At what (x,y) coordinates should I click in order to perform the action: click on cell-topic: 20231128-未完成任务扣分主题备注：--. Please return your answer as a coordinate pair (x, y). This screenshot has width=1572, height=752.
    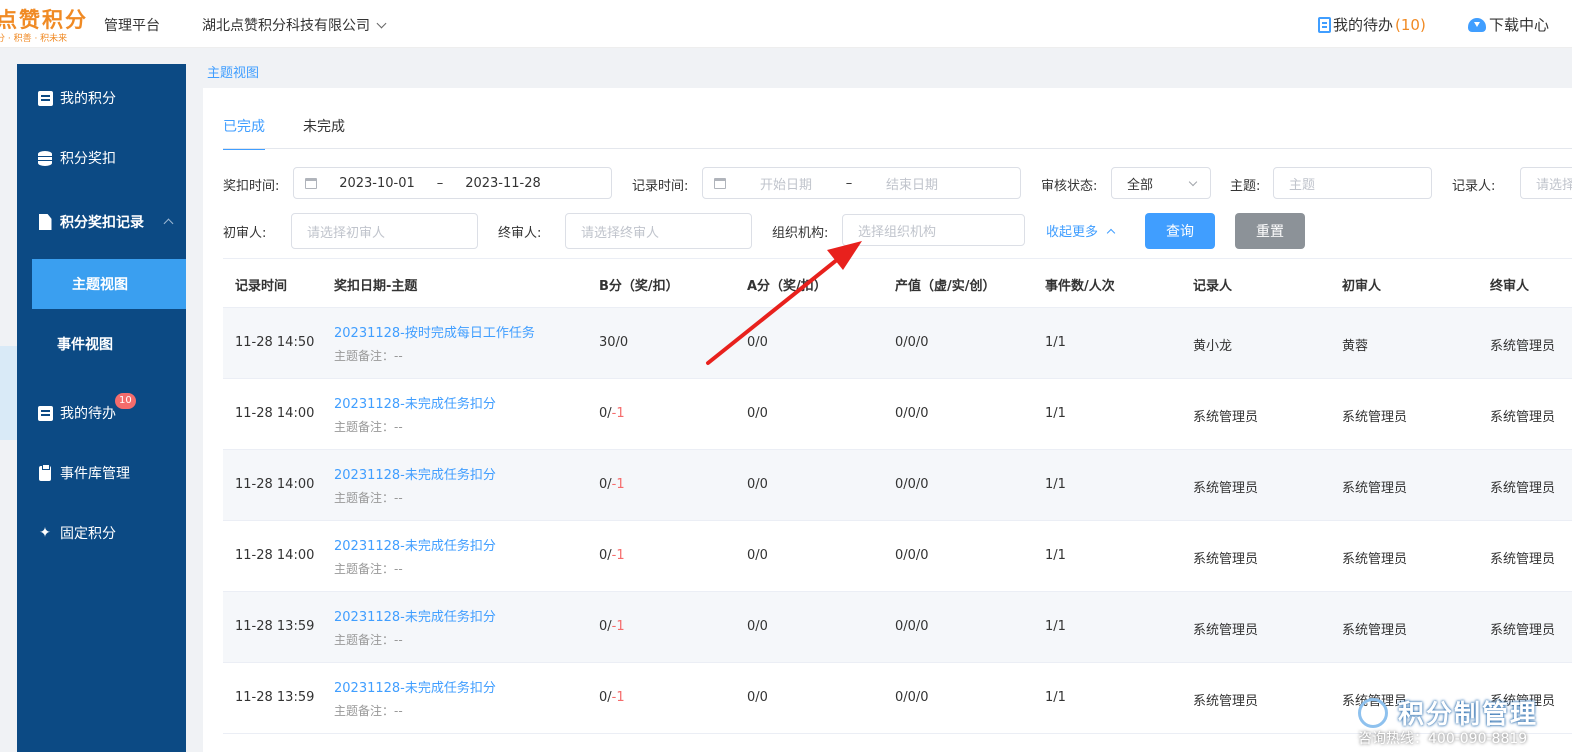
    Looking at the image, I should click on (415, 698).